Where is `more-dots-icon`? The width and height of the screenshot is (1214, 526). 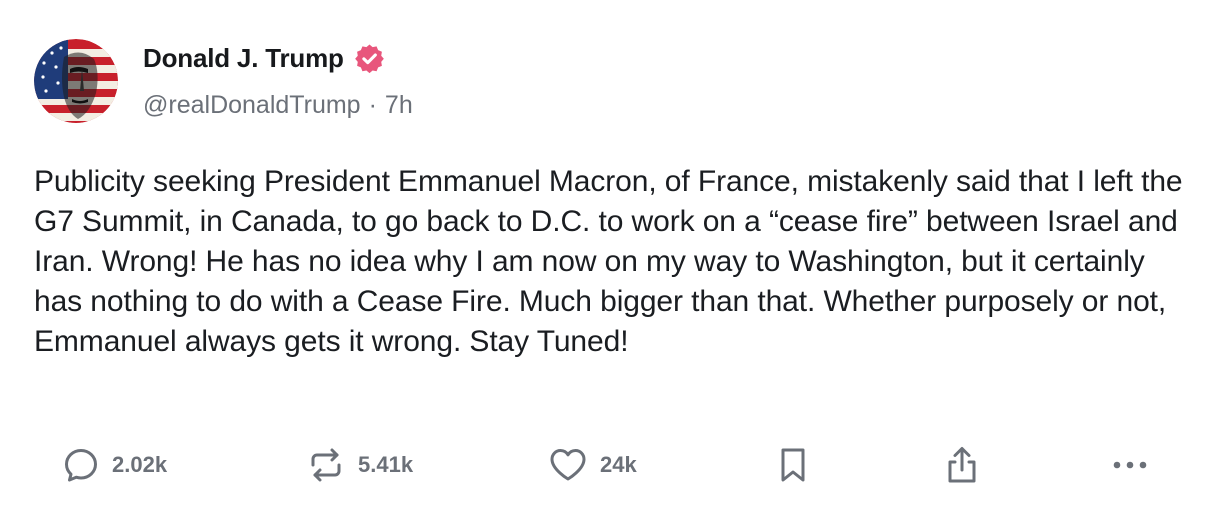
more-dots-icon is located at coordinates (1130, 465).